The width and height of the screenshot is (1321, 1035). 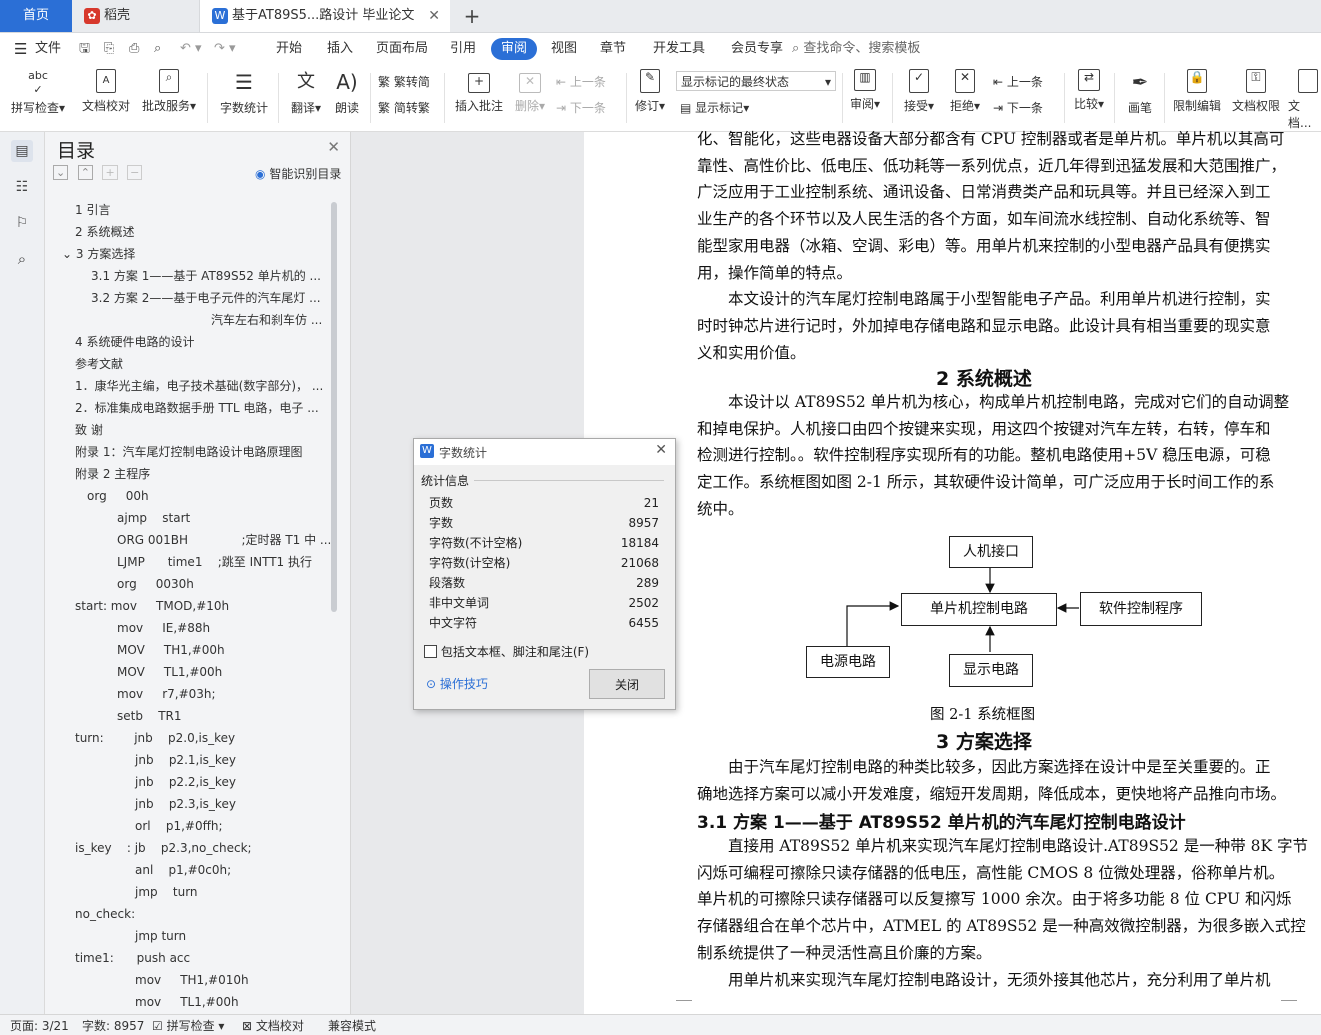 What do you see at coordinates (1256, 91) in the screenshot?
I see `doc-permission-button: ⚿ 文档权限` at bounding box center [1256, 91].